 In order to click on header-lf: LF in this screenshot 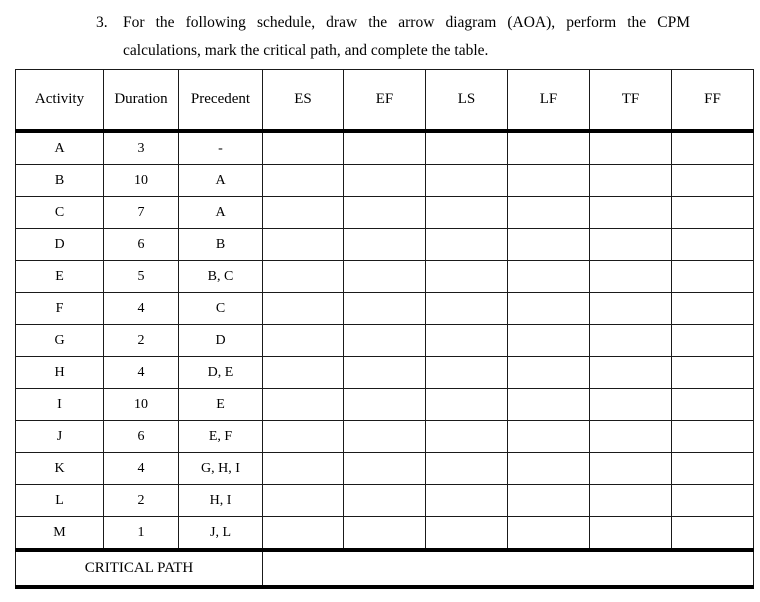, I will do `click(548, 101)`.